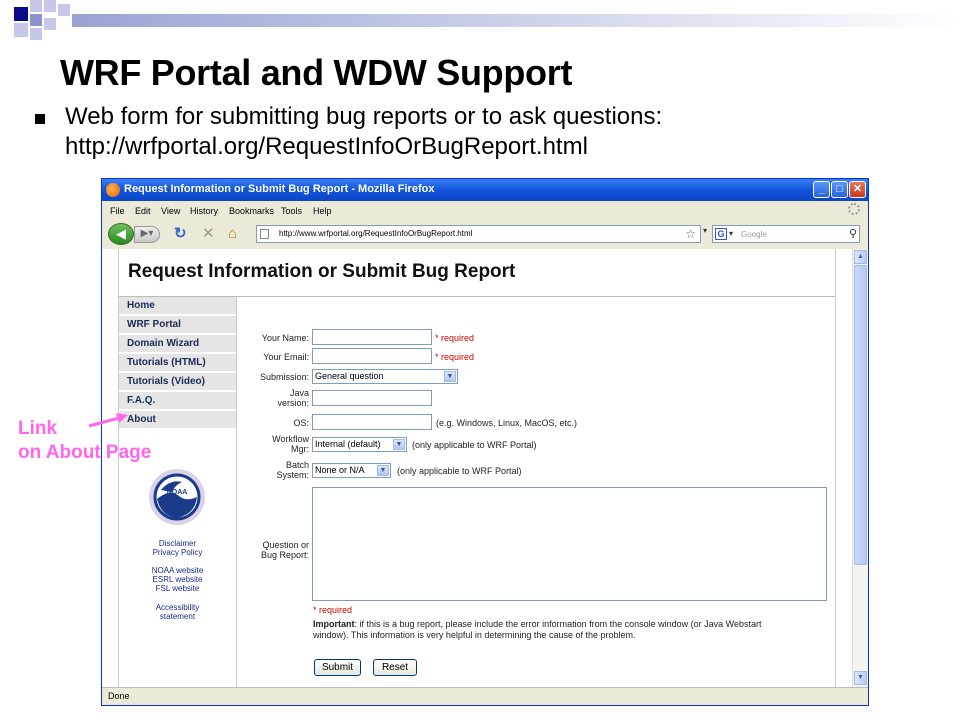  Describe the element at coordinates (853, 233) in the screenshot. I see `search-icon: ⚲` at that location.